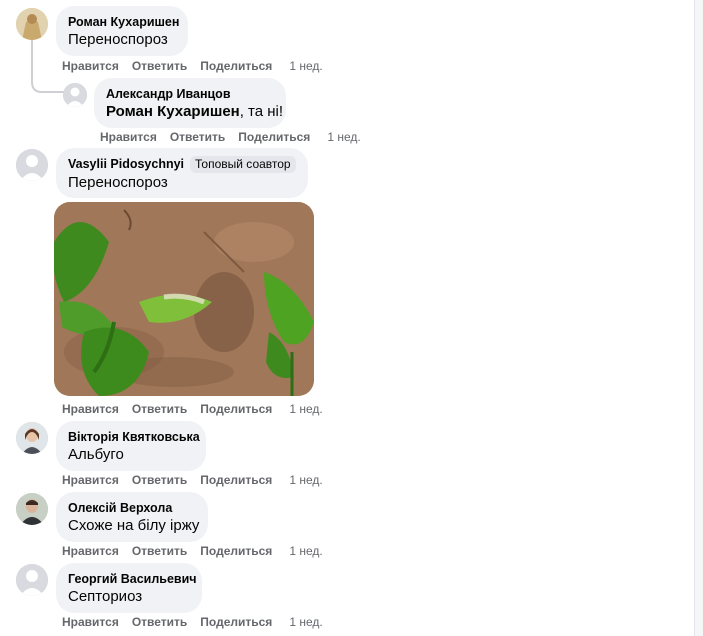 The width and height of the screenshot is (703, 636). I want to click on comment-author: Олексій Верхола, so click(132, 508).